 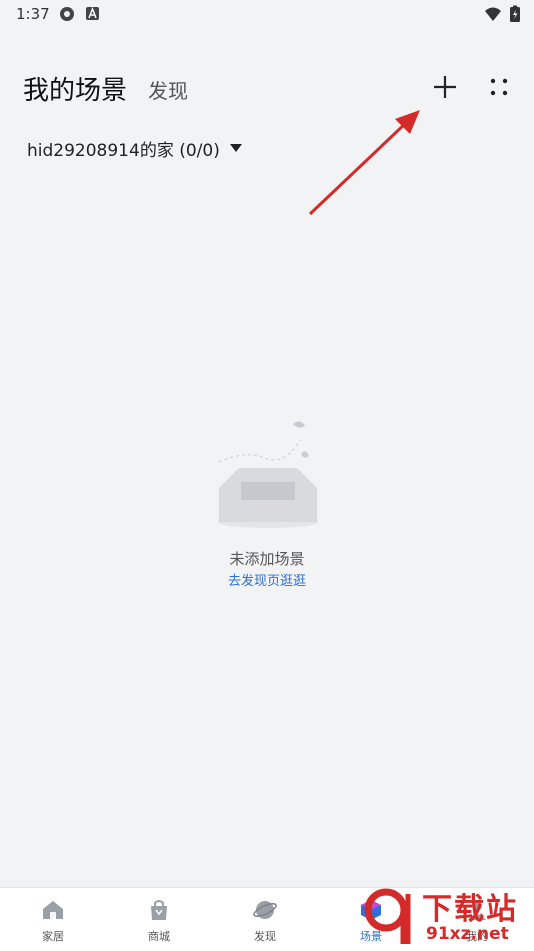 I want to click on site-watermark: 下载站 91xz.net, so click(x=447, y=916).